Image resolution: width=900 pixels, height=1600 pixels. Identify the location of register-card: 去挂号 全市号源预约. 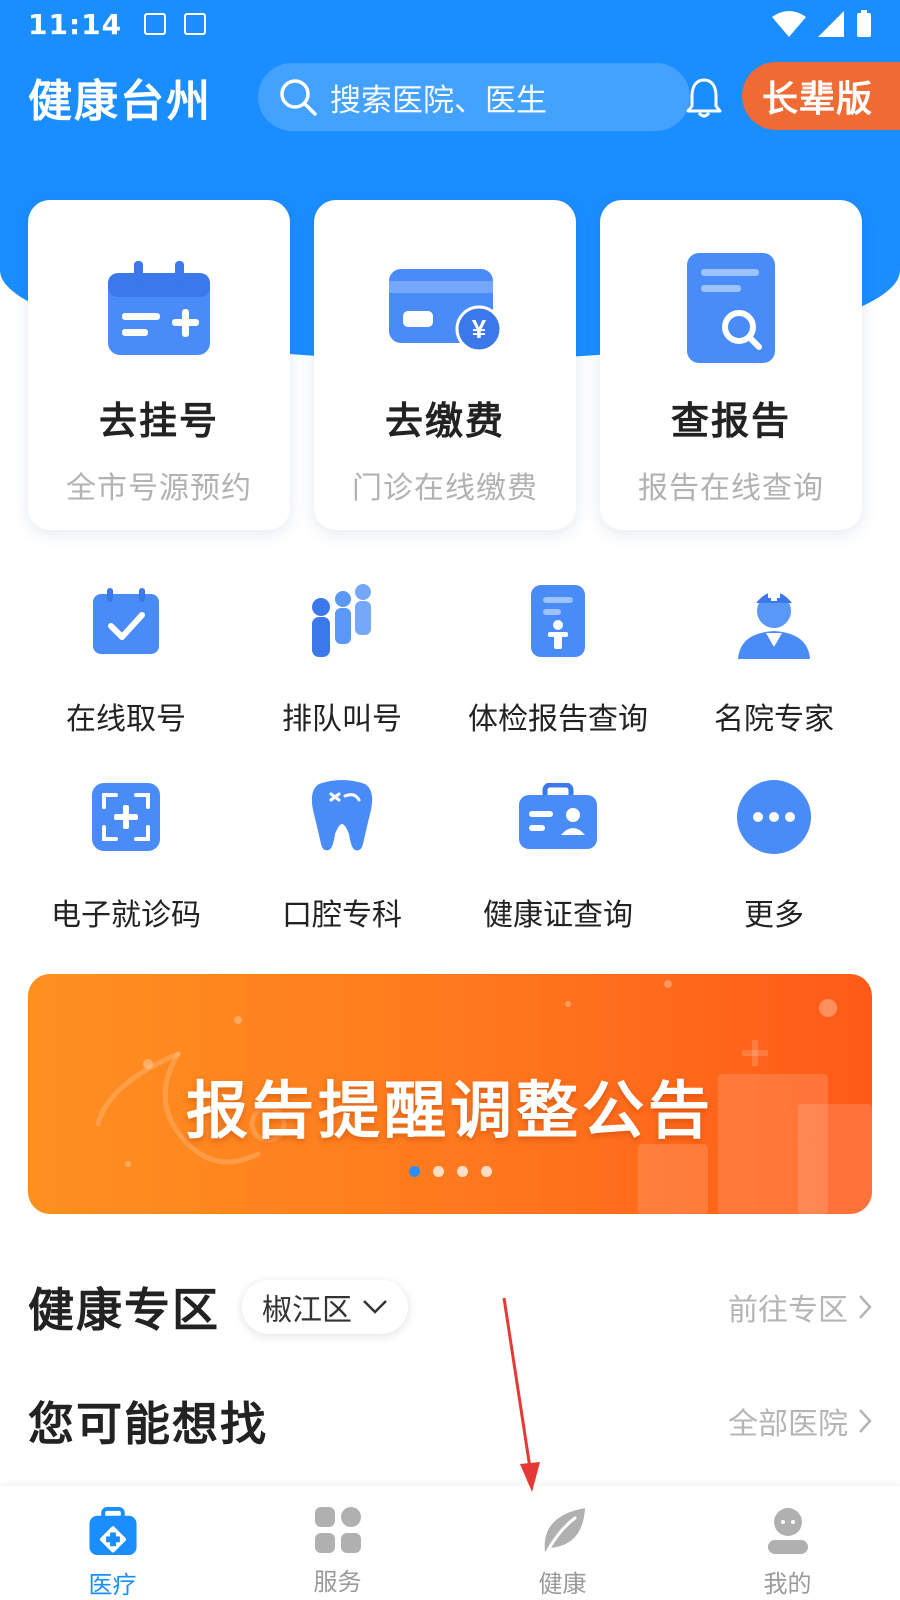
(159, 365).